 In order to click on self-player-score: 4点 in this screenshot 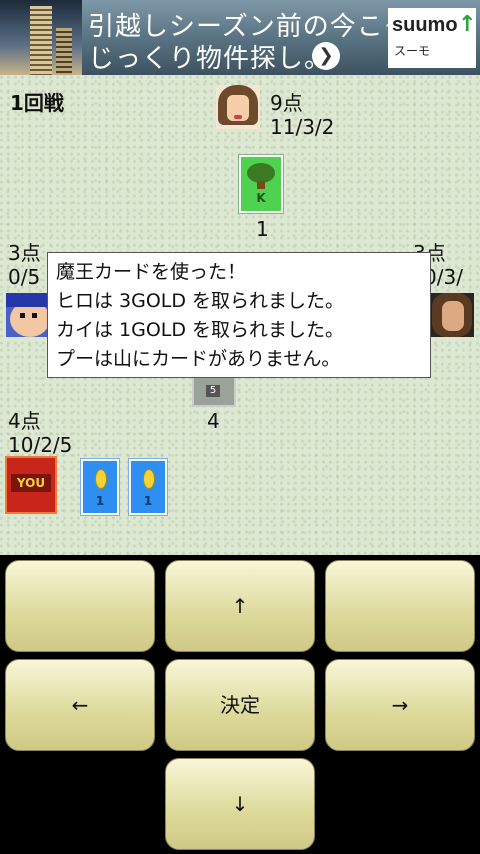, I will do `click(24, 421)`.